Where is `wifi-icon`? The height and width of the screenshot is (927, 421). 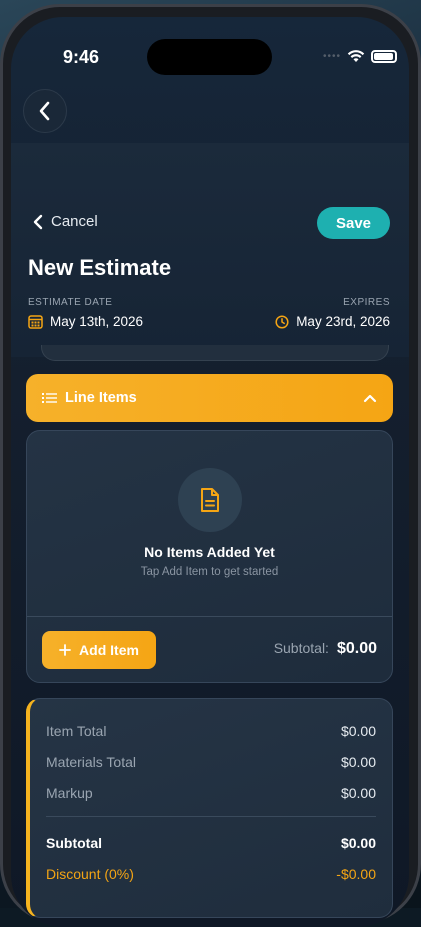
wifi-icon is located at coordinates (356, 56).